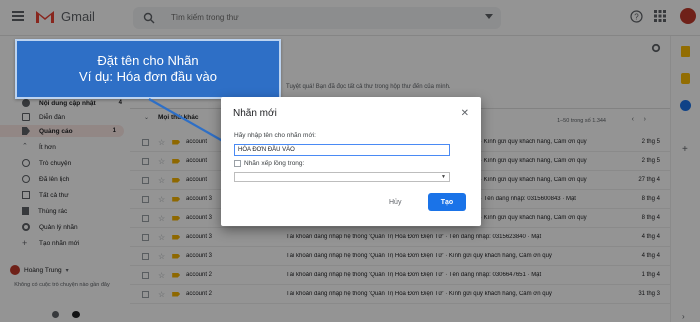 The height and width of the screenshot is (322, 700). I want to click on label-name-caption: Hãy nhập tên cho nhãn mới:, so click(275, 135).